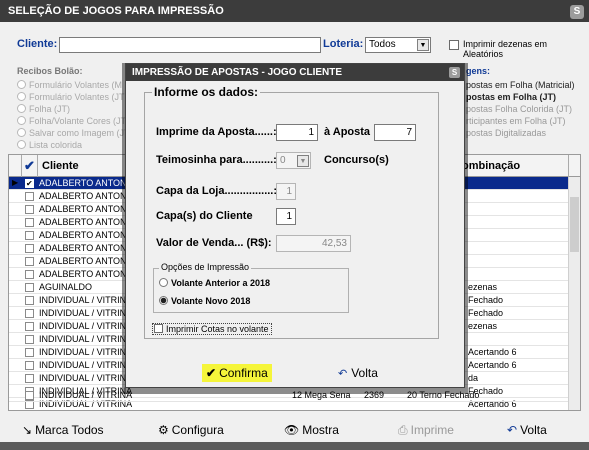  What do you see at coordinates (286, 191) in the screenshot?
I see `capa-loja-input: 1` at bounding box center [286, 191].